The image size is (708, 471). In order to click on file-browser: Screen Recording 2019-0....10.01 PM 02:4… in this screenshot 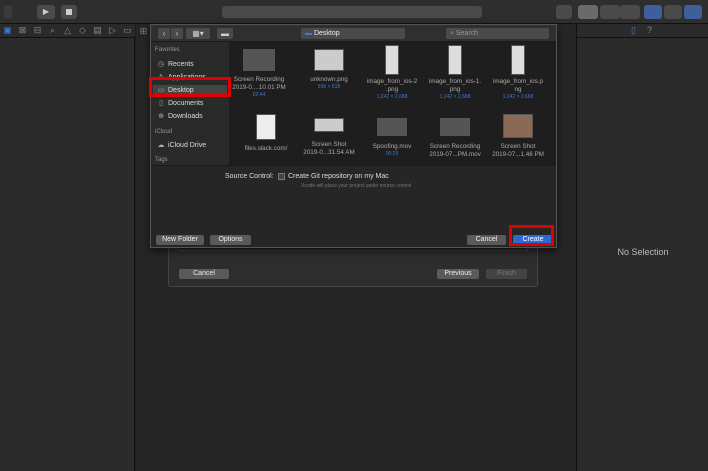, I will do `click(392, 103)`.